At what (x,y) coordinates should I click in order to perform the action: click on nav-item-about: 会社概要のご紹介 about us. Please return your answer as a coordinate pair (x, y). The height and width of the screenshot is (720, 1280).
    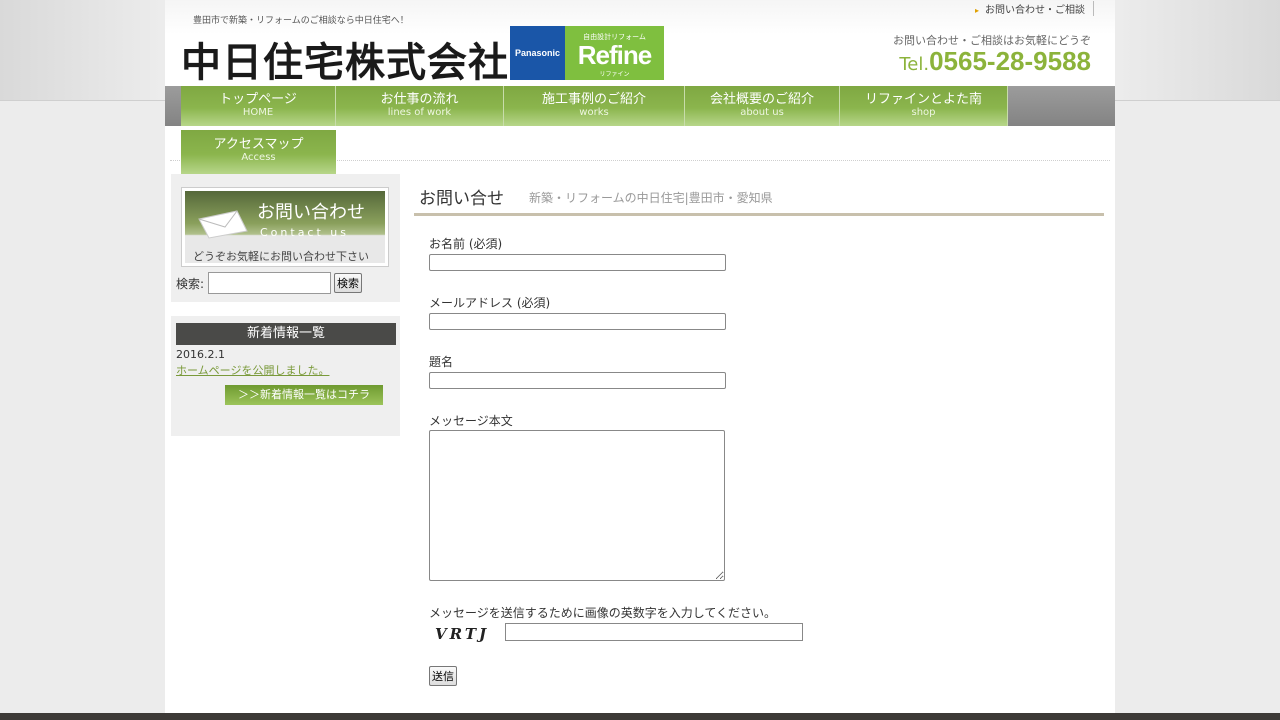
    Looking at the image, I should click on (762, 106).